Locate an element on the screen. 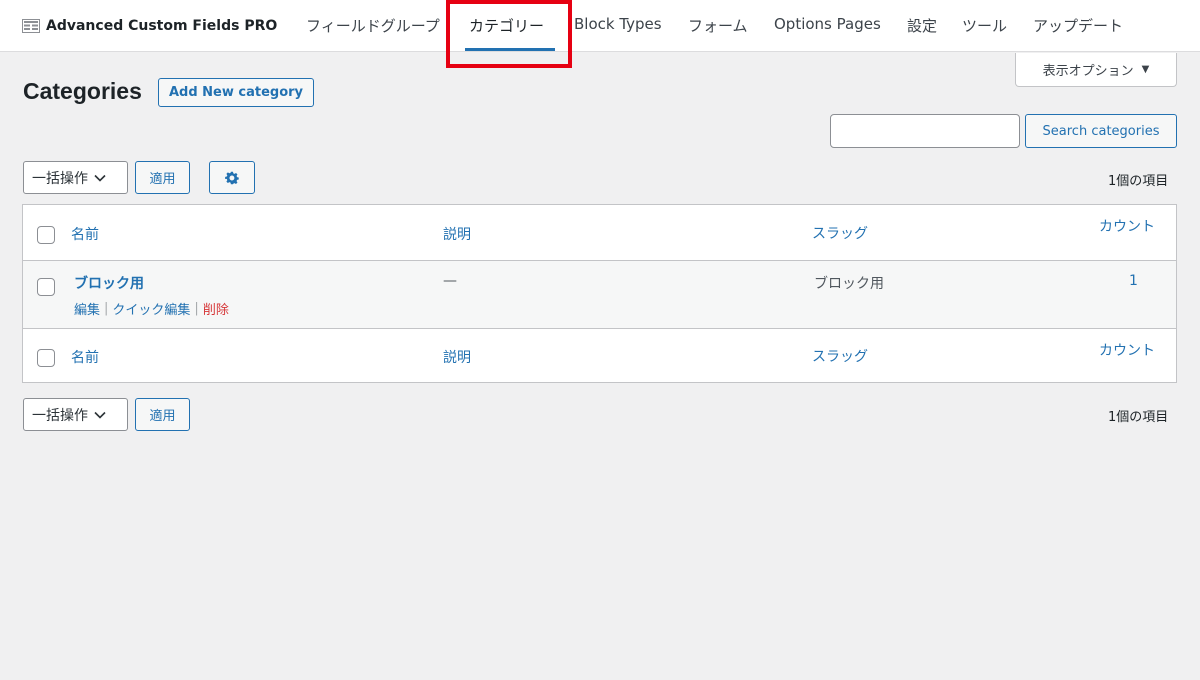 This screenshot has height=680, width=1200. column-description-header: 説明 is located at coordinates (457, 234).